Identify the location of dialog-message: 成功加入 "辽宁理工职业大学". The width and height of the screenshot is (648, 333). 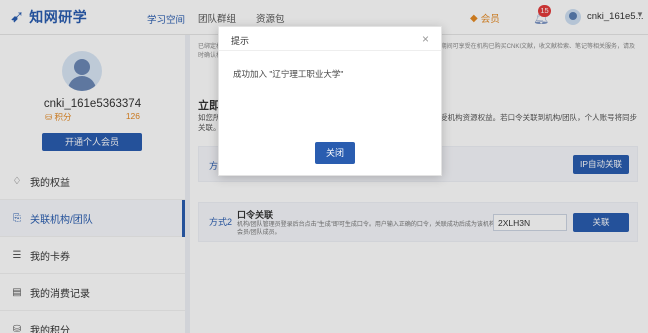
(288, 74).